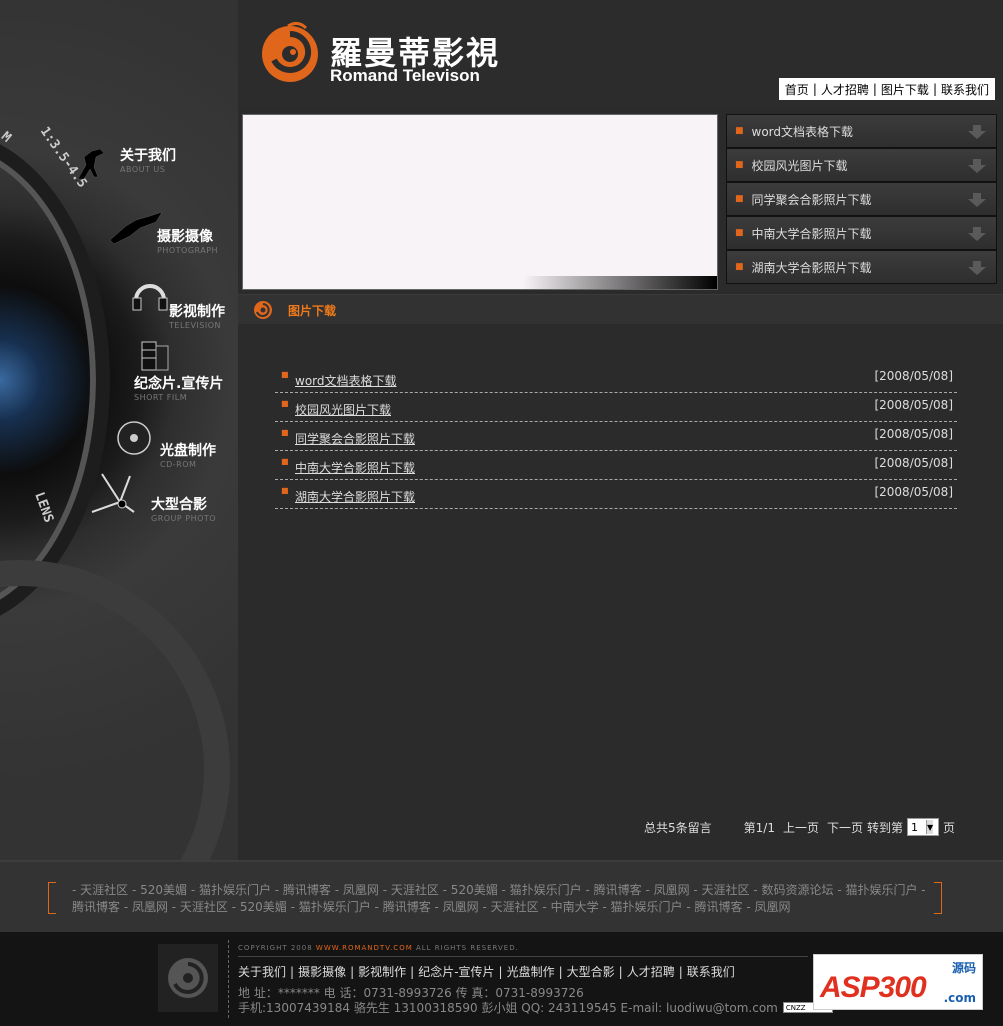 The width and height of the screenshot is (1003, 1026). What do you see at coordinates (531, 972) in the screenshot?
I see `footer-nav-item: 光盘制作` at bounding box center [531, 972].